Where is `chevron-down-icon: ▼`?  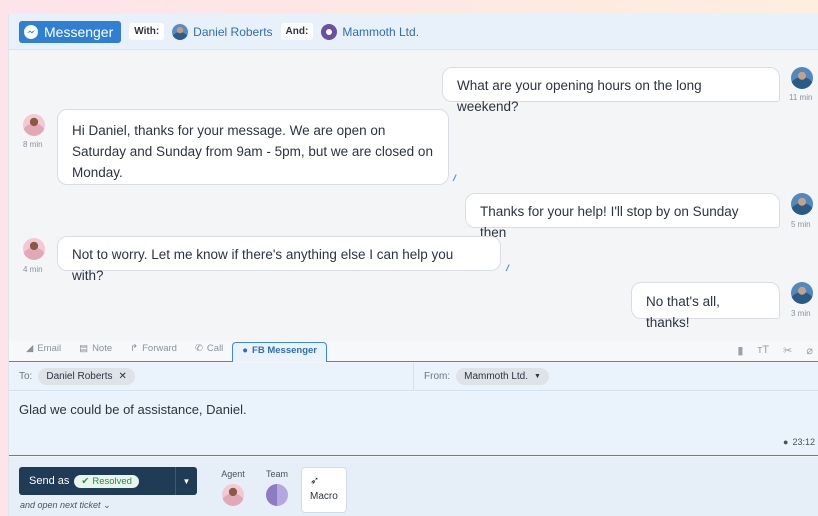 chevron-down-icon: ▼ is located at coordinates (186, 481).